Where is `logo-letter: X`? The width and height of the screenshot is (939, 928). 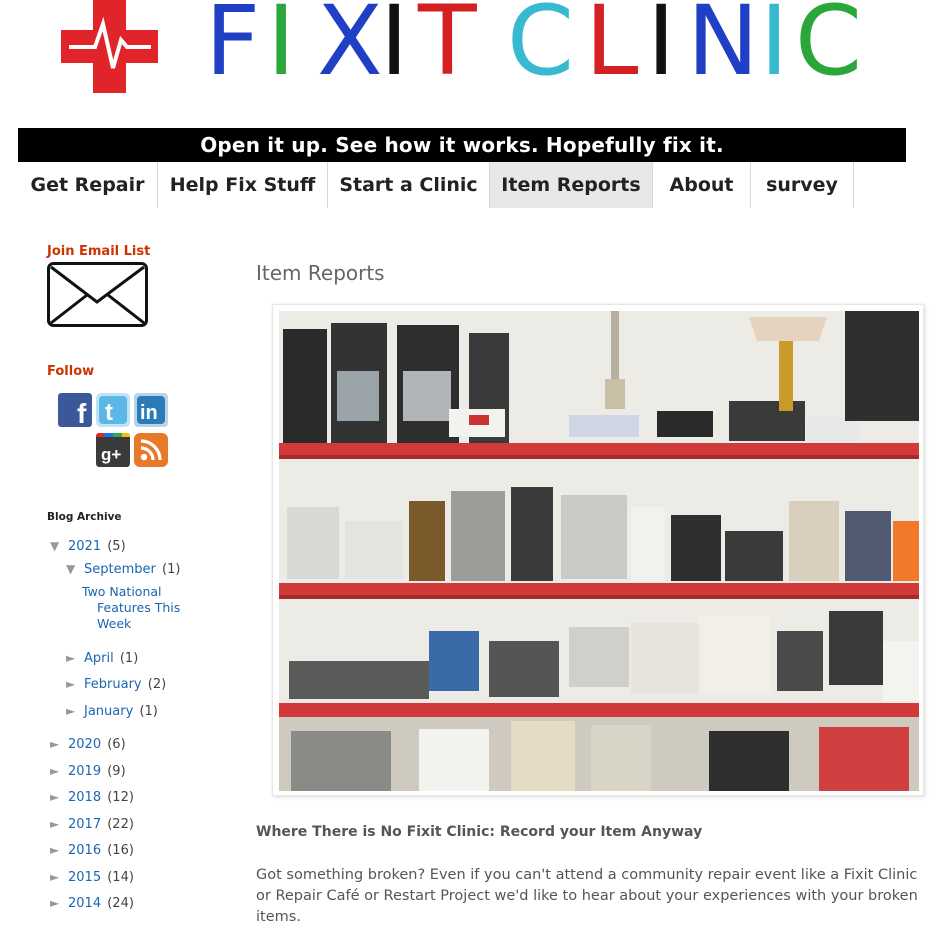
logo-letter: X is located at coordinates (350, 48).